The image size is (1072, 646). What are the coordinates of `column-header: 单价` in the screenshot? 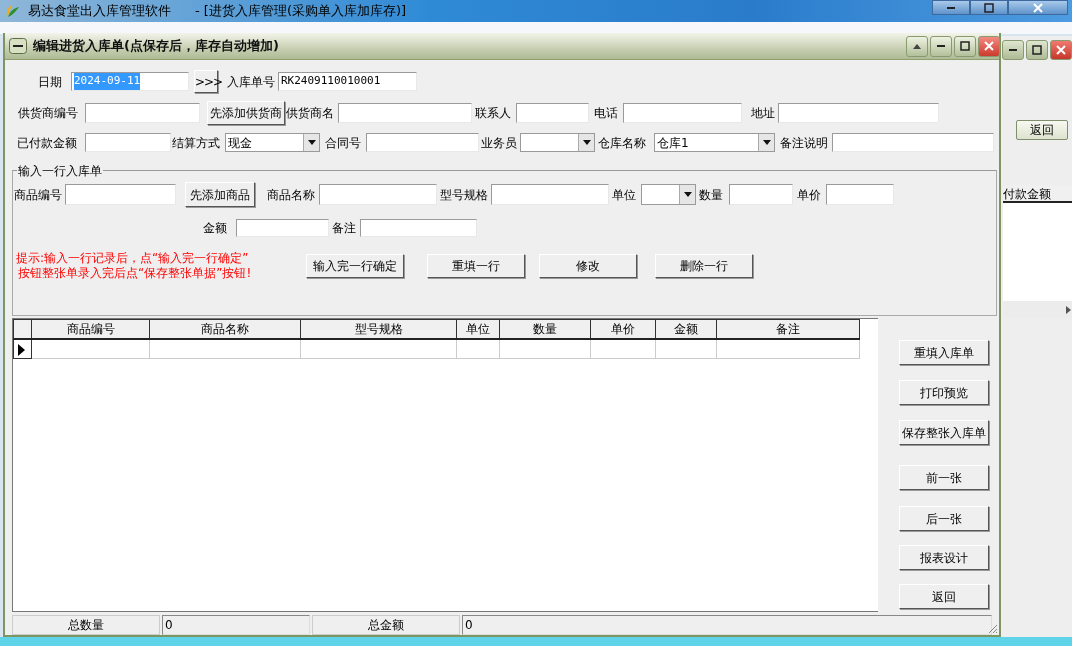 It's located at (623, 329).